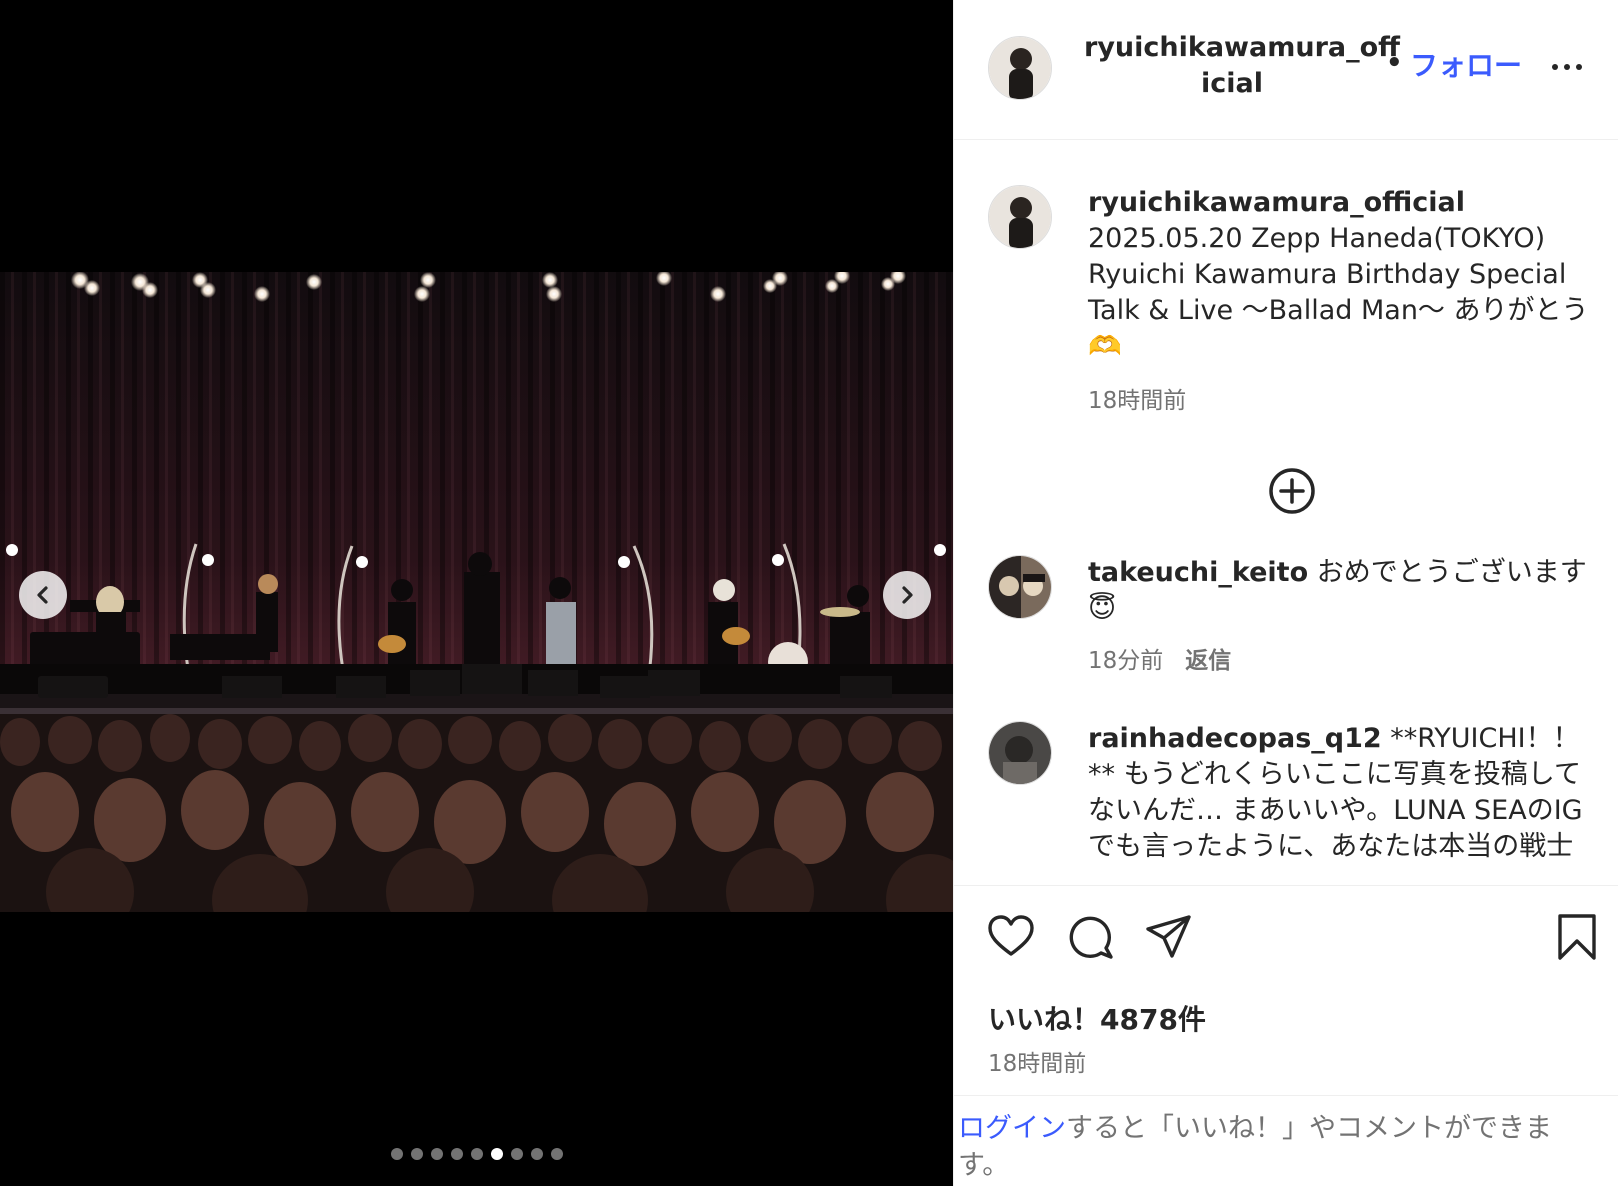 This screenshot has width=1618, height=1186. I want to click on post-header: ryuichikawamura_off icial • フォロー, so click(1286, 70).